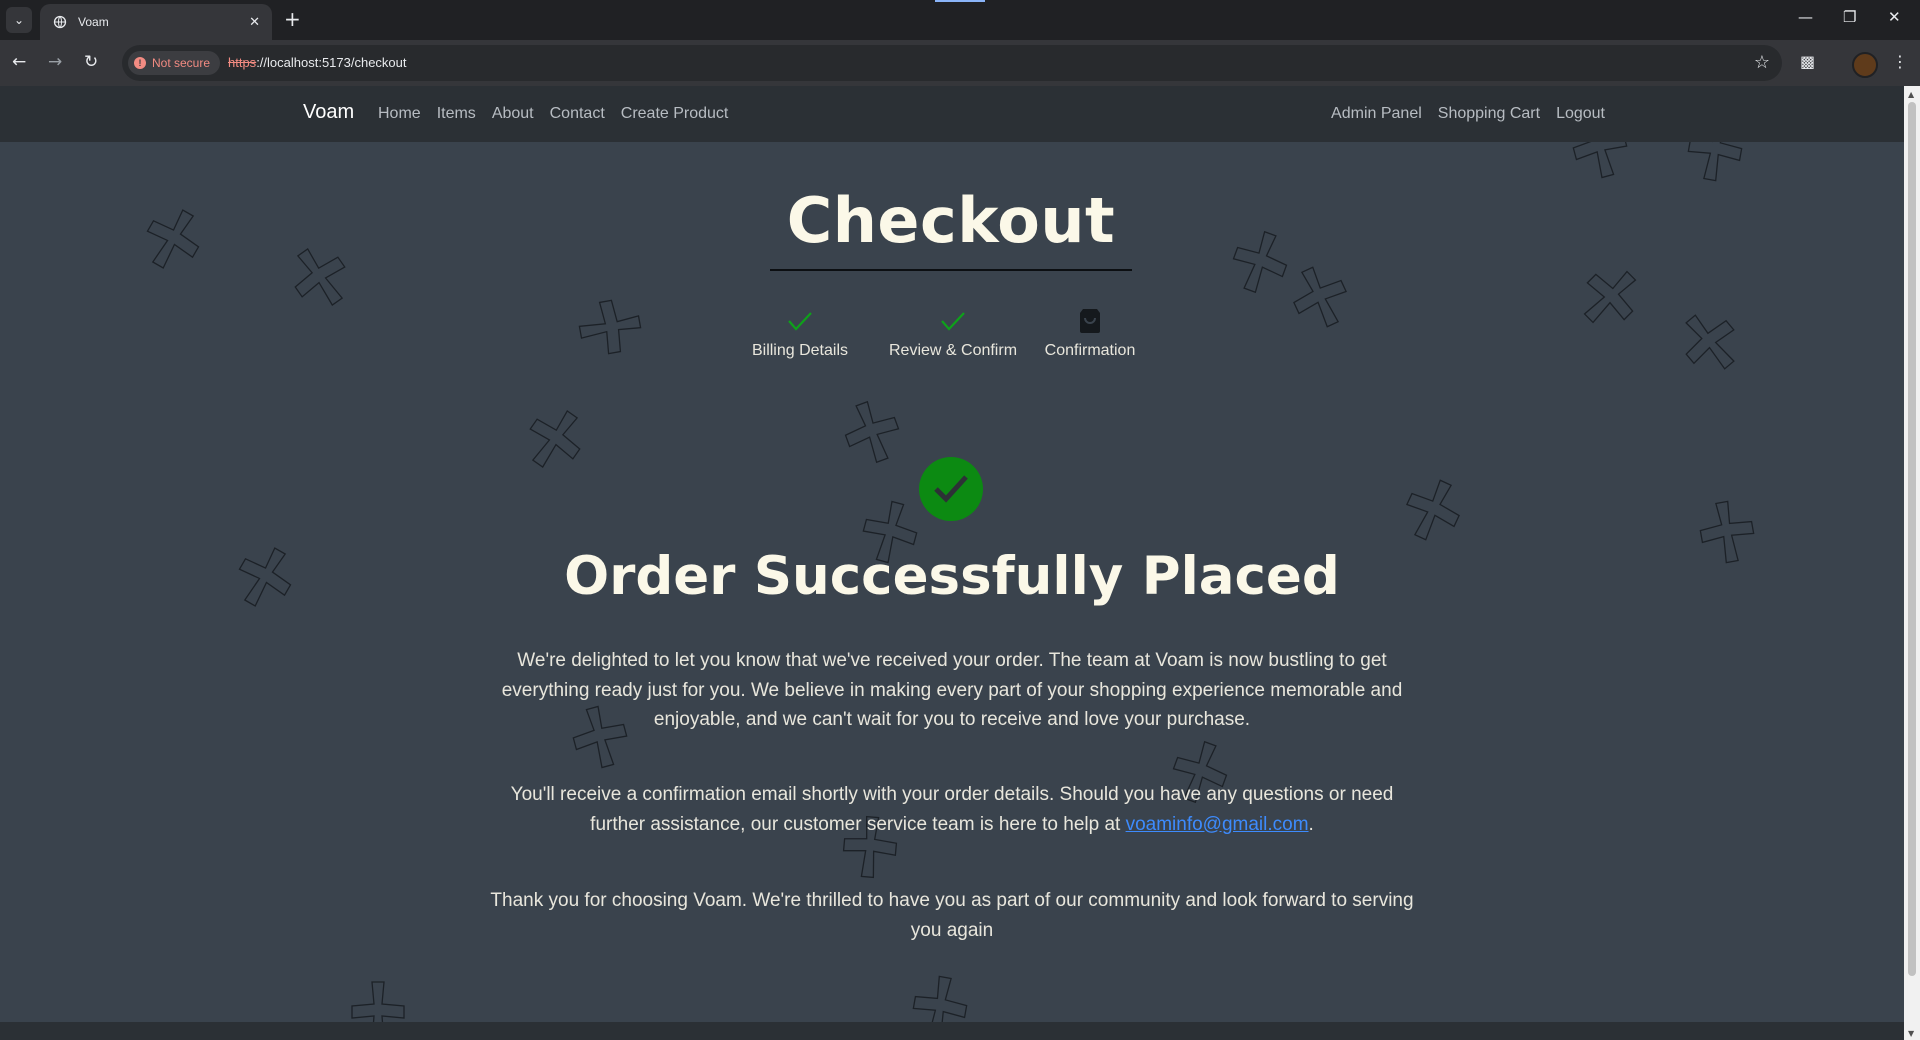 The image size is (1920, 1040). What do you see at coordinates (1090, 321) in the screenshot?
I see `shopping-bag-icon` at bounding box center [1090, 321].